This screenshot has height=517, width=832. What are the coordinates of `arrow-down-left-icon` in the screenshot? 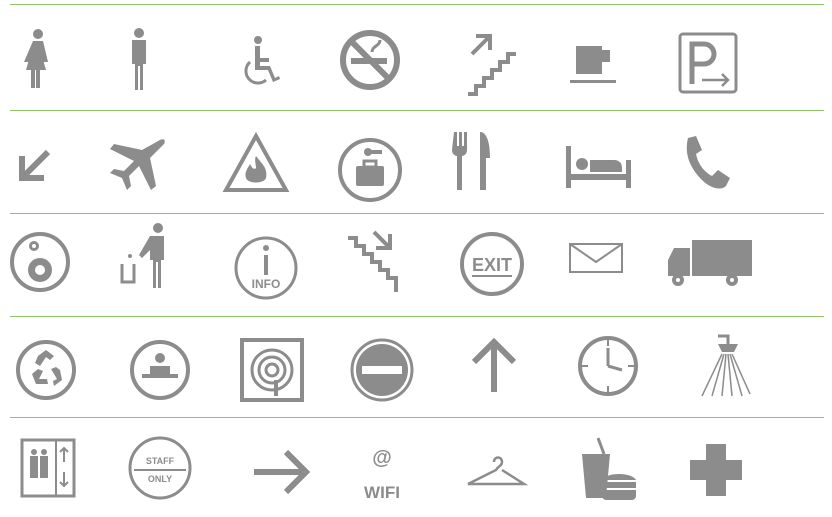 It's located at (40, 164).